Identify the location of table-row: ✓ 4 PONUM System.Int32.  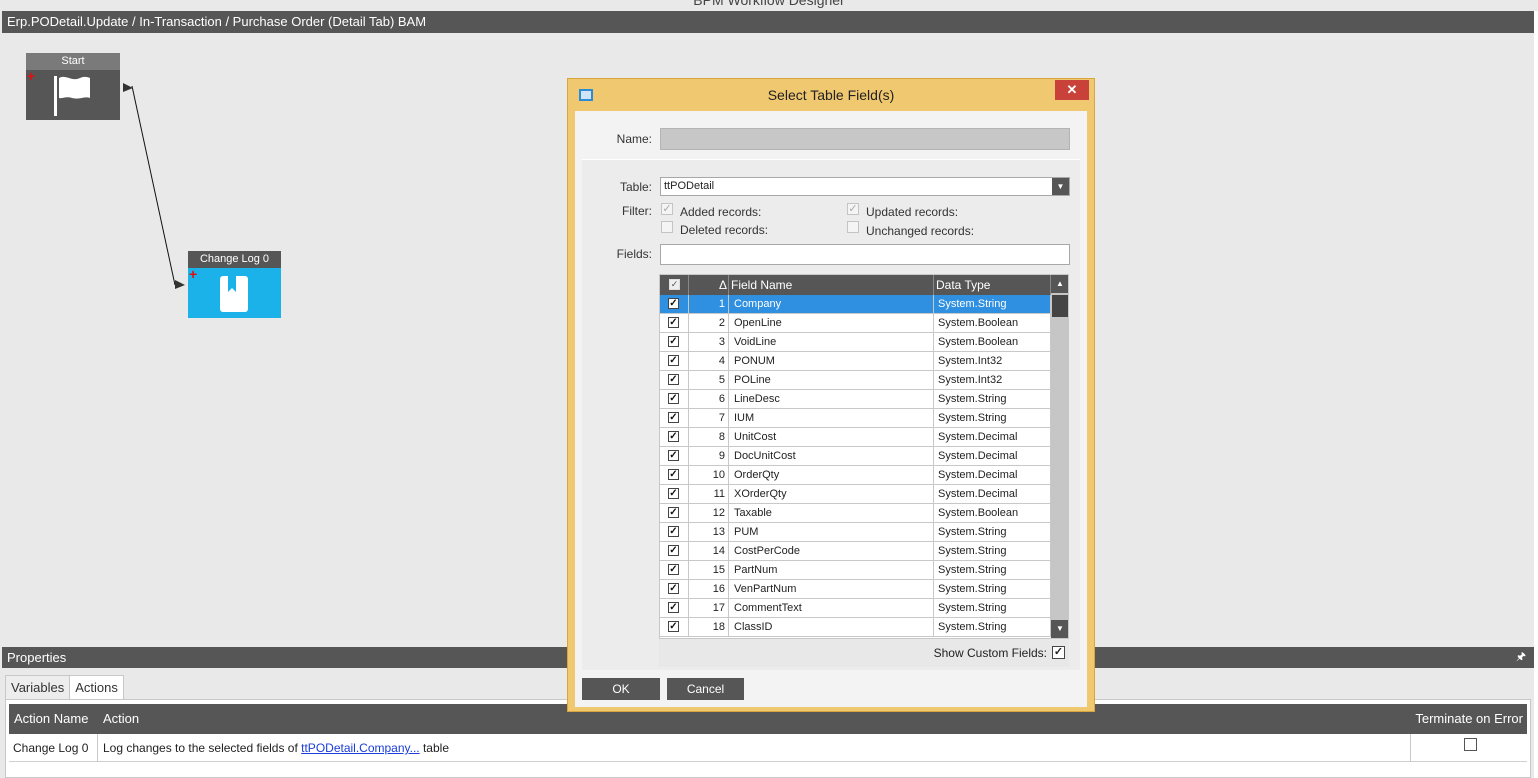
(855, 361).